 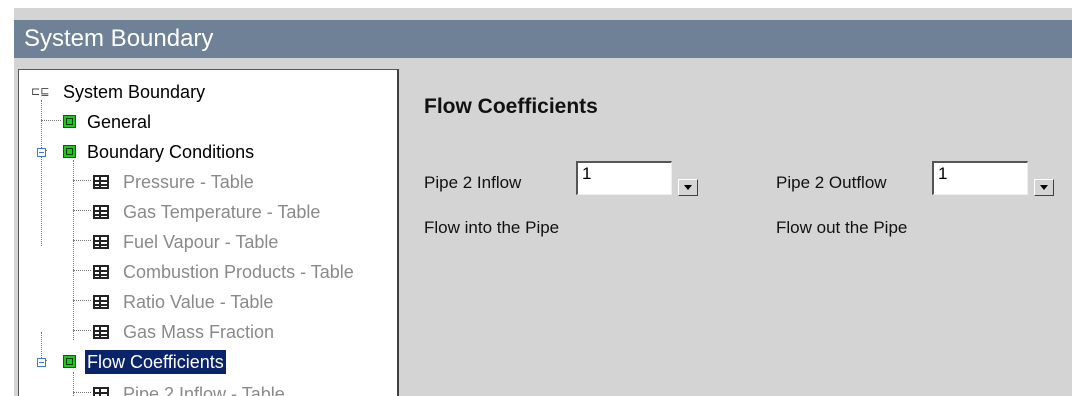 What do you see at coordinates (831, 182) in the screenshot?
I see `outflow-label: Pipe 2 Outflow` at bounding box center [831, 182].